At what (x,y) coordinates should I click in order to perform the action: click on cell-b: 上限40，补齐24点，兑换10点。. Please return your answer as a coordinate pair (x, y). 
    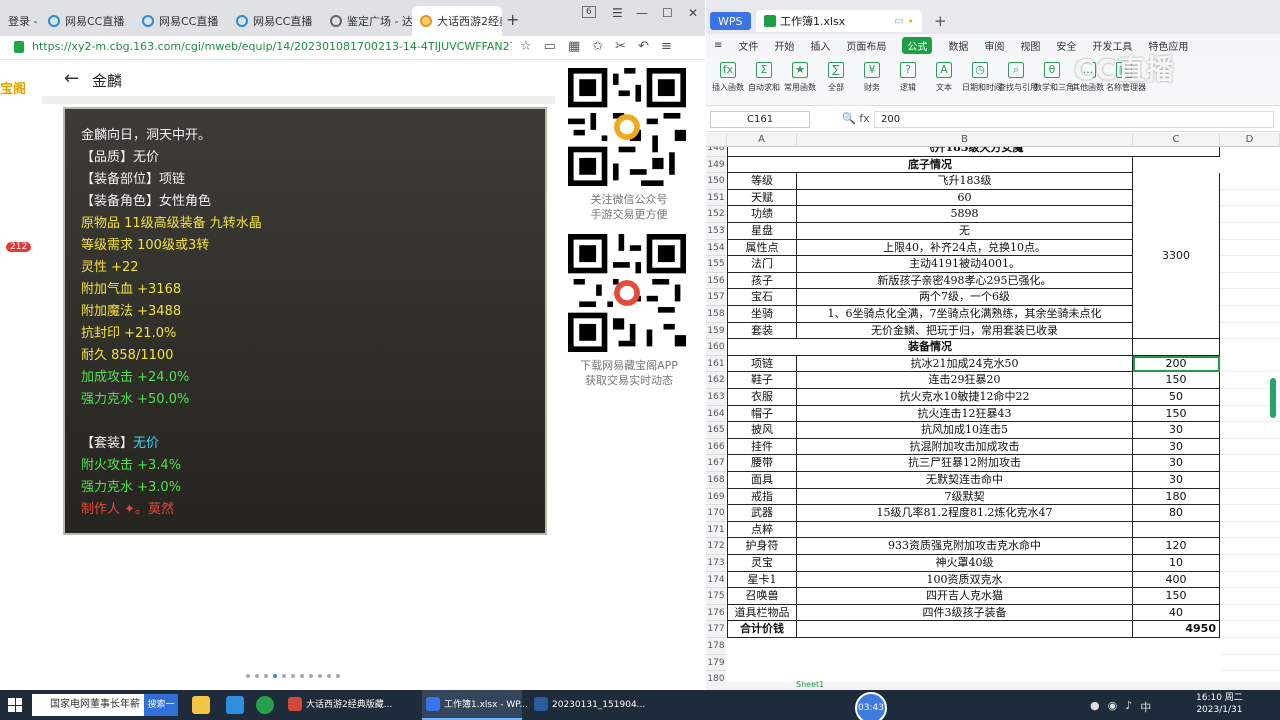
    Looking at the image, I should click on (965, 248).